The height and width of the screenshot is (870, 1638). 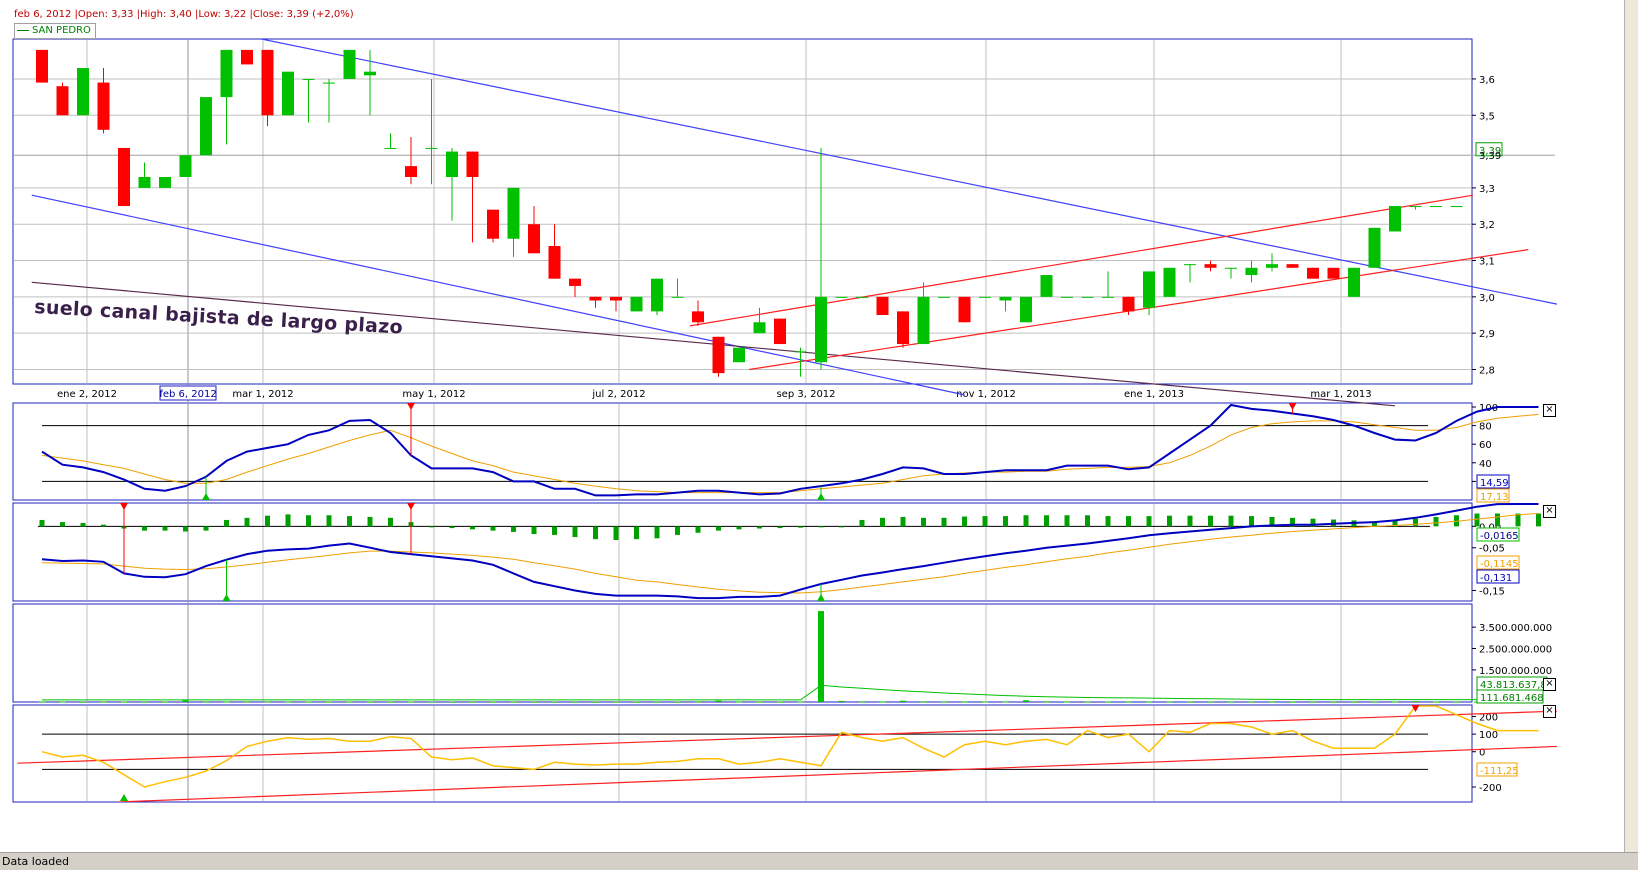 What do you see at coordinates (1494, 483) in the screenshot?
I see `stoch-main-value-label: 14,59` at bounding box center [1494, 483].